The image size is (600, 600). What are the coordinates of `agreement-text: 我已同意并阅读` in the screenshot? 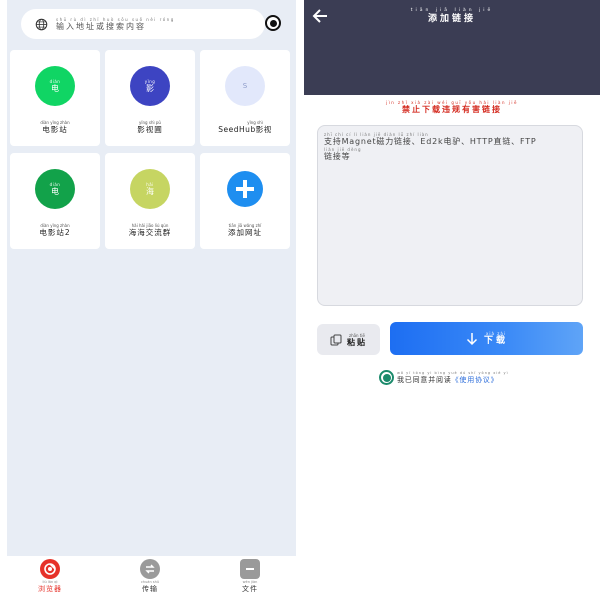 It's located at (424, 379).